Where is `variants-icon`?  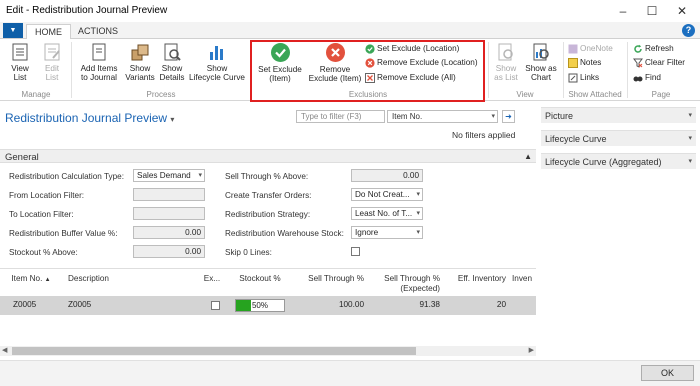
variants-icon is located at coordinates (140, 52).